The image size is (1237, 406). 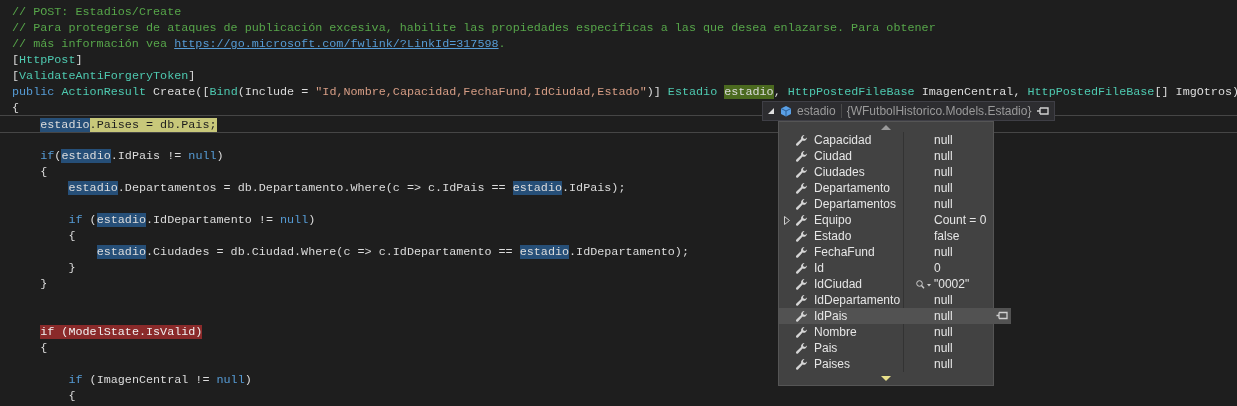 I want to click on member-row: Paises null, so click(x=886, y=364).